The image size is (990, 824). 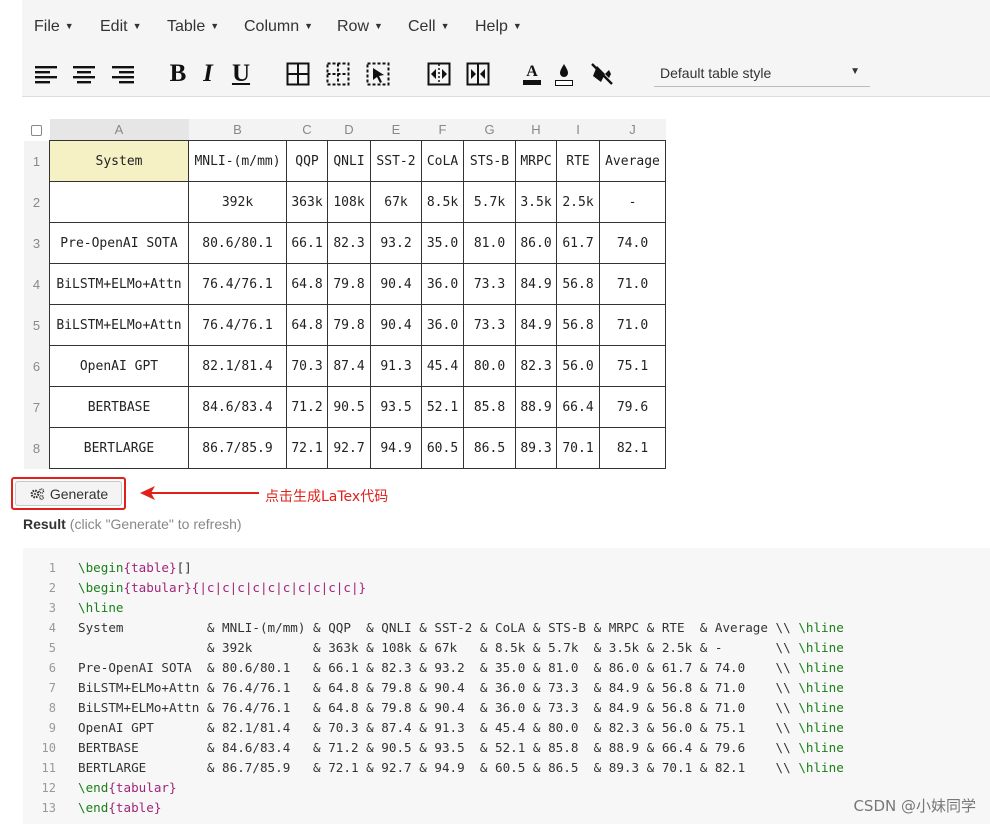 I want to click on table-cell: 108k, so click(x=349, y=202).